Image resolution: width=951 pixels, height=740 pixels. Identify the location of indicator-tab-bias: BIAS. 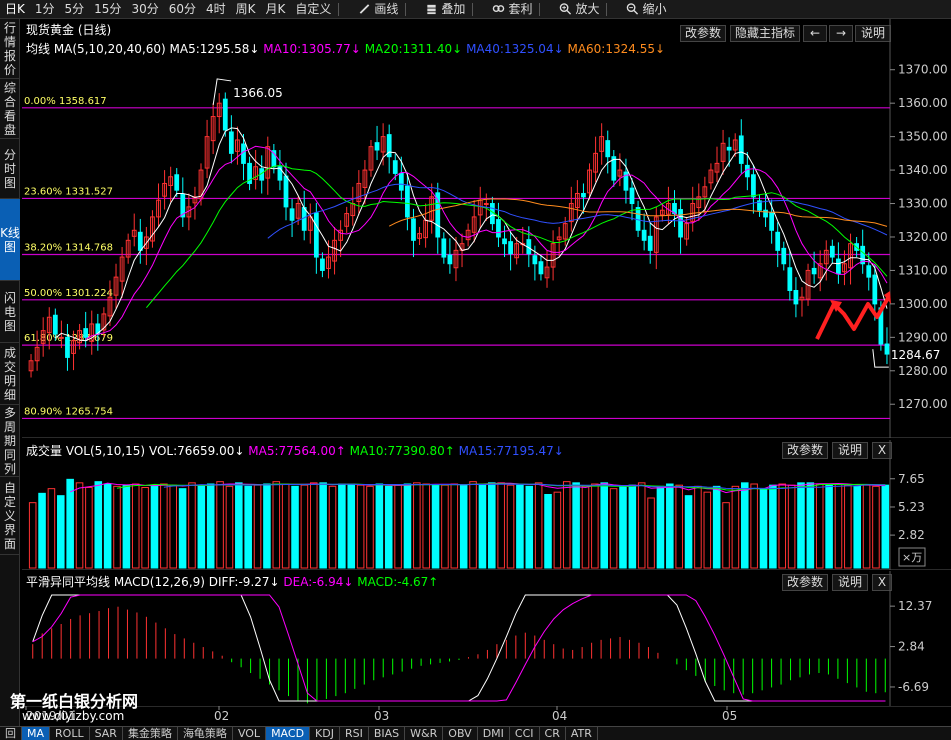
(387, 733).